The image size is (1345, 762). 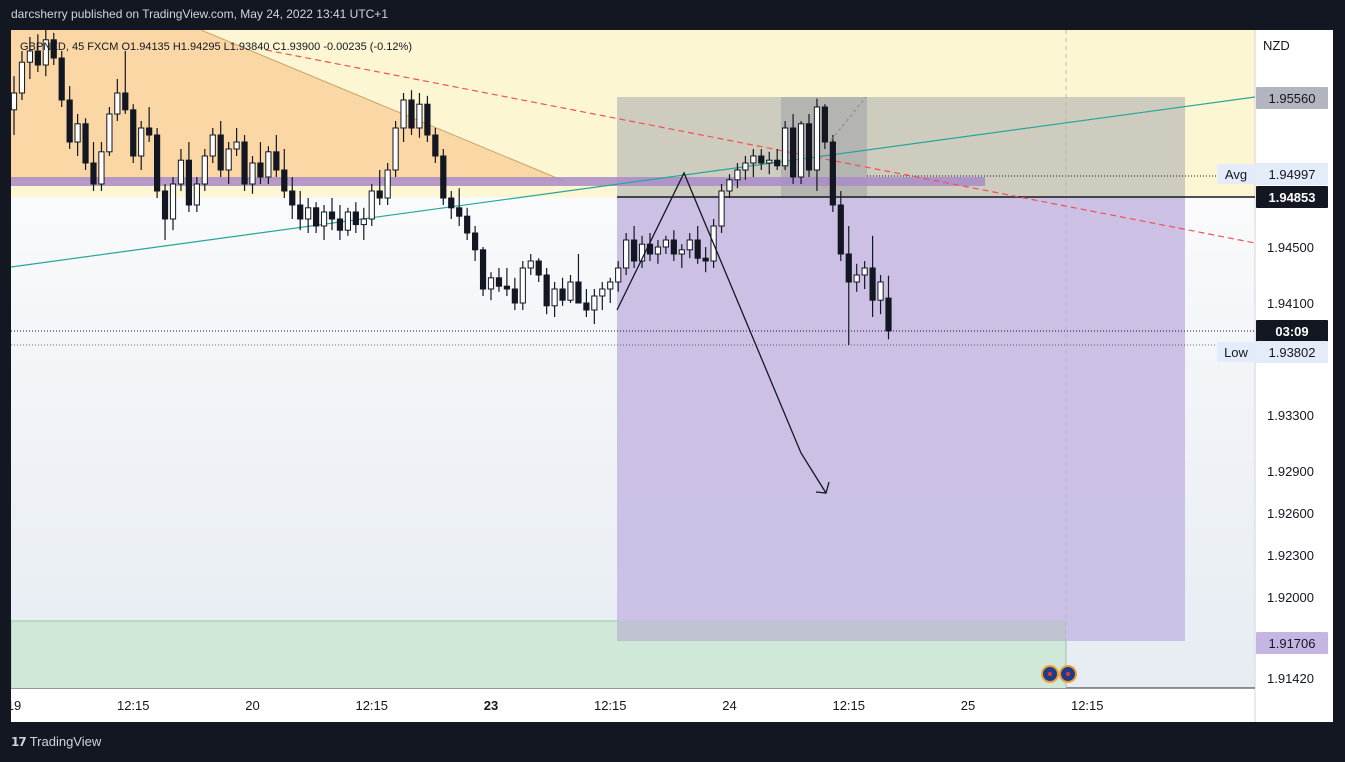 What do you see at coordinates (1292, 174) in the screenshot?
I see `price-tag-value: 1.94997` at bounding box center [1292, 174].